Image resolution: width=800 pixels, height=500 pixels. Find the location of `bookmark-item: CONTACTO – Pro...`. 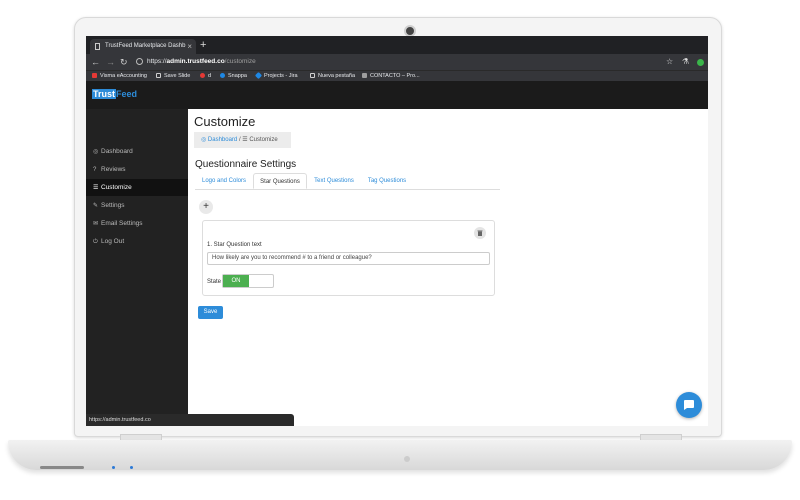

bookmark-item: CONTACTO – Pro... is located at coordinates (391, 76).